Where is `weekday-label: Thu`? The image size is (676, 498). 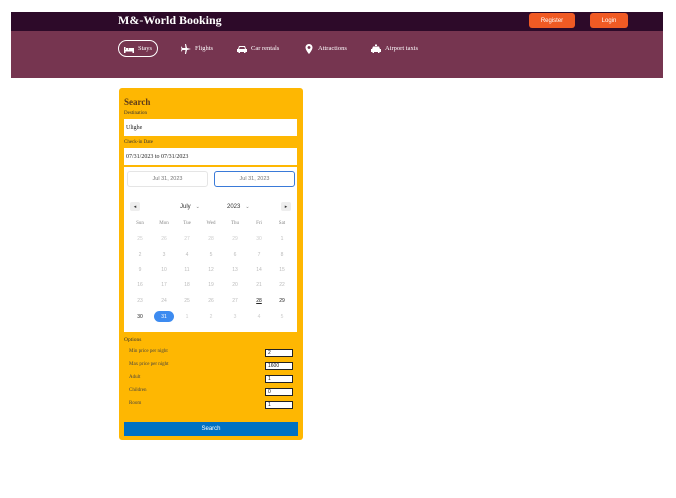 weekday-label: Thu is located at coordinates (235, 223).